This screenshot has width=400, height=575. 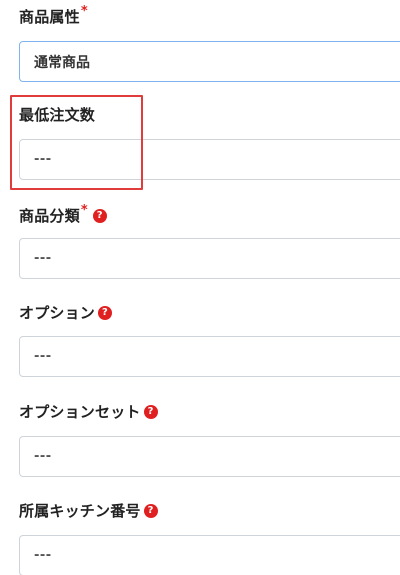 I want to click on product-attribute-value: 通常商品, so click(x=62, y=62).